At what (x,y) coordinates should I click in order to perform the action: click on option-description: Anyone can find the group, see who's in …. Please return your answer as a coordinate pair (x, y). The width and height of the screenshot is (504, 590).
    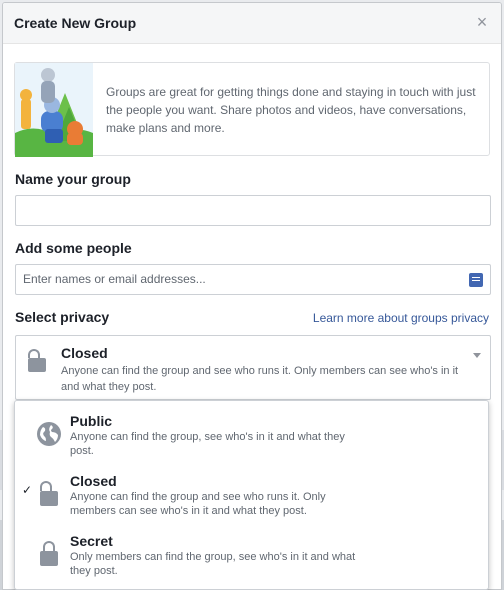
    Looking at the image, I should click on (207, 444).